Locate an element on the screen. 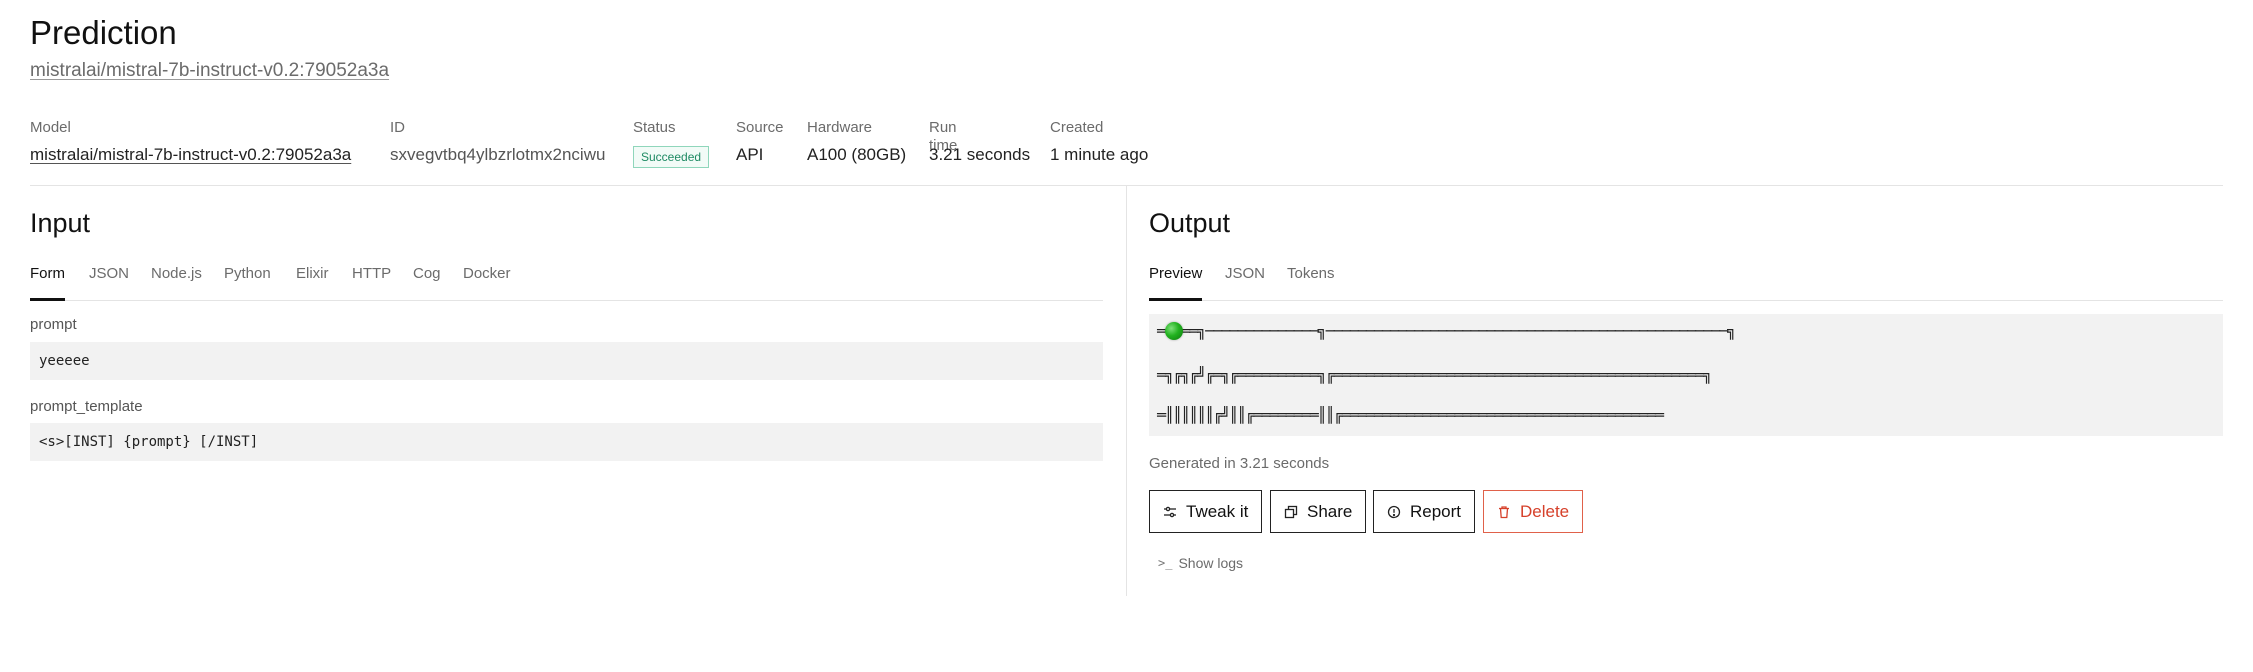 The image size is (2253, 672). meta-status-label: Status is located at coordinates (654, 127).